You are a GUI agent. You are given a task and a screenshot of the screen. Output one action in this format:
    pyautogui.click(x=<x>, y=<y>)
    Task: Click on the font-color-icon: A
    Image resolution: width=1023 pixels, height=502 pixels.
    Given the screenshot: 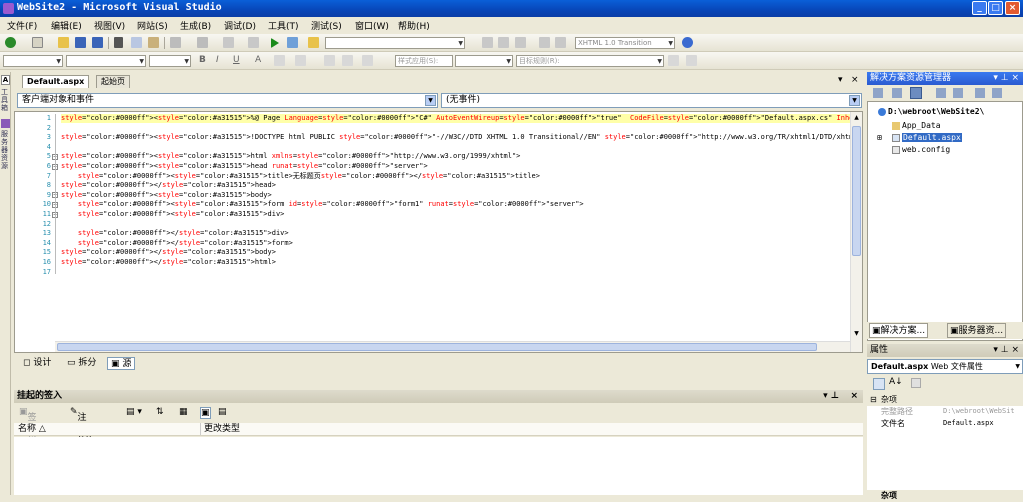 What is the action you would take?
    pyautogui.click(x=260, y=60)
    